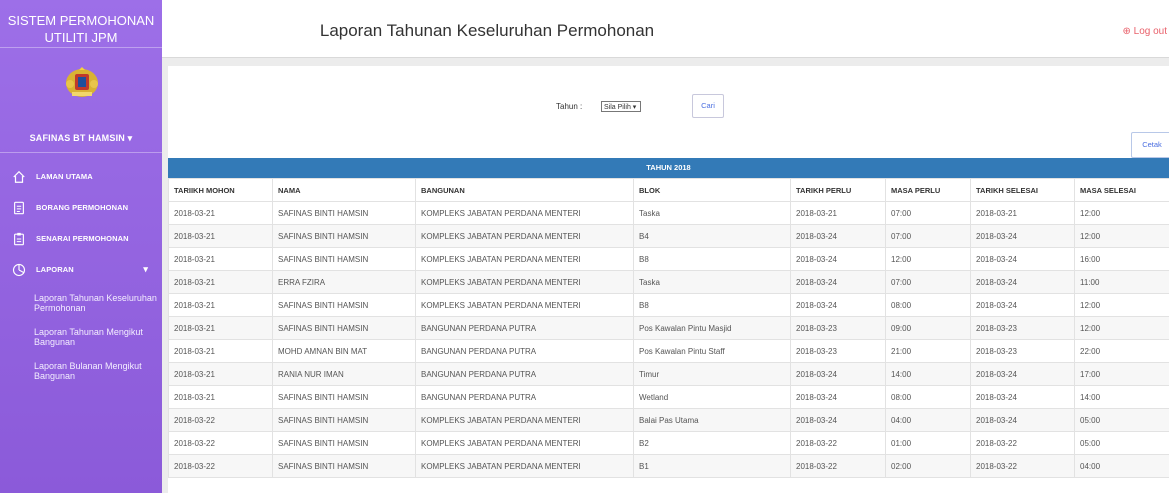 This screenshot has height=493, width=1169. Describe the element at coordinates (712, 443) in the screenshot. I see `table-cell: B2` at that location.